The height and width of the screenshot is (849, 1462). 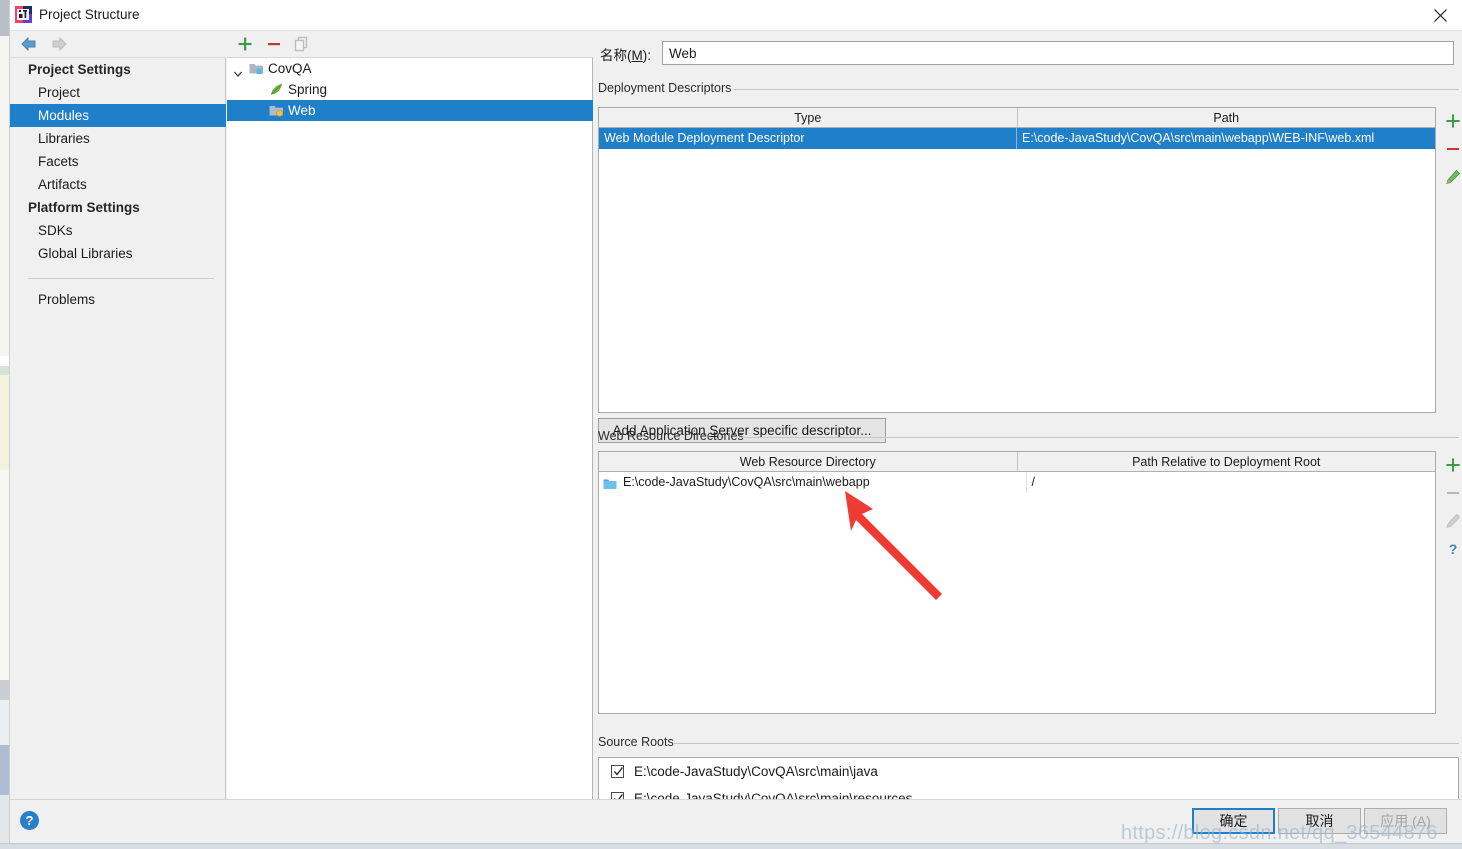 I want to click on tree-row-covqa: CovQA, so click(x=410, y=68).